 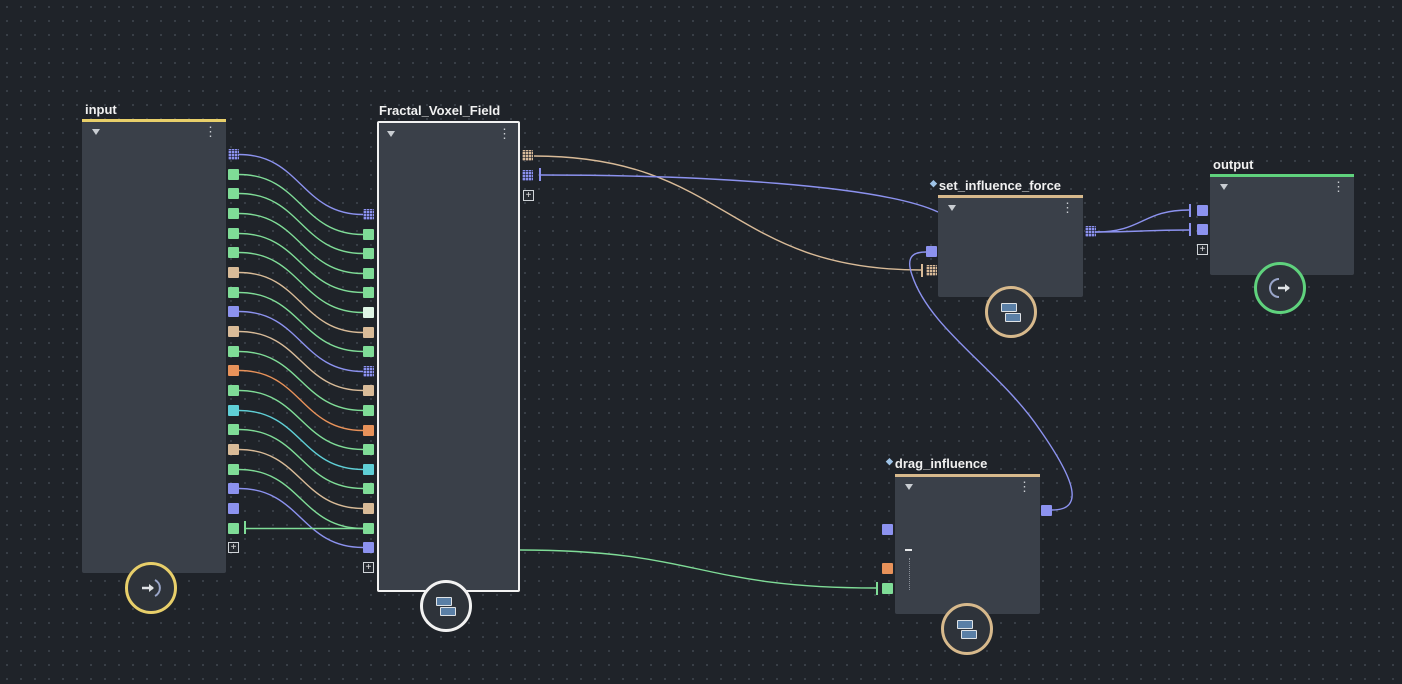 What do you see at coordinates (996, 185) in the screenshot?
I see `set-influence-force-title: ◆ set_influence_force` at bounding box center [996, 185].